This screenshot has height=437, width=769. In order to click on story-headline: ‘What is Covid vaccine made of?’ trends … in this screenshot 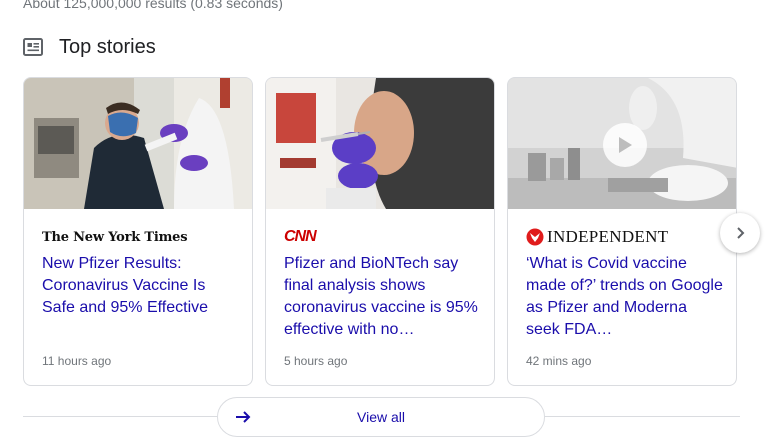, I will do `click(625, 297)`.